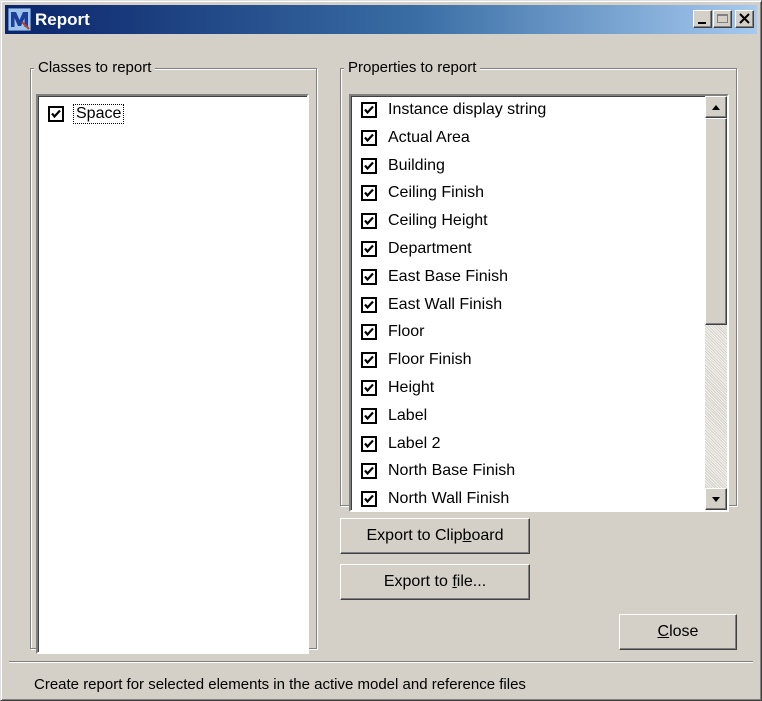 The width and height of the screenshot is (762, 701). Describe the element at coordinates (414, 535) in the screenshot. I see `button-text: Export to Clip` at that location.